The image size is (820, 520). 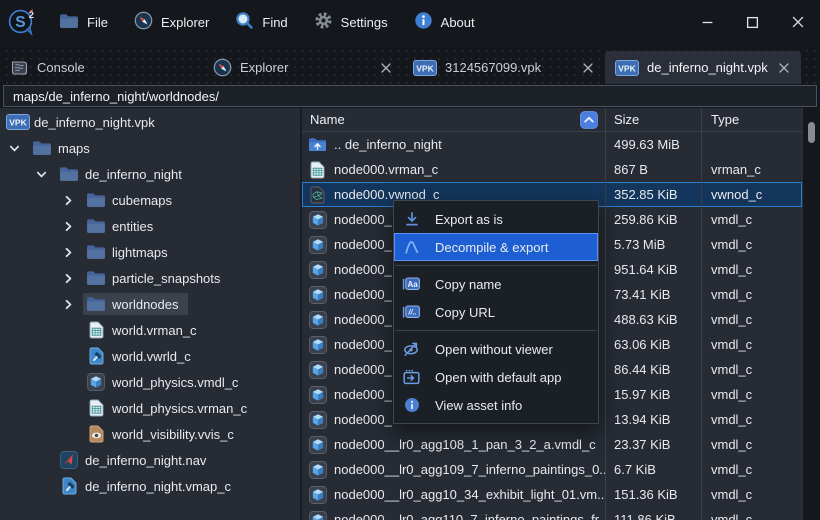 What do you see at coordinates (653, 144) in the screenshot?
I see `file-size: 499.63 MiB` at bounding box center [653, 144].